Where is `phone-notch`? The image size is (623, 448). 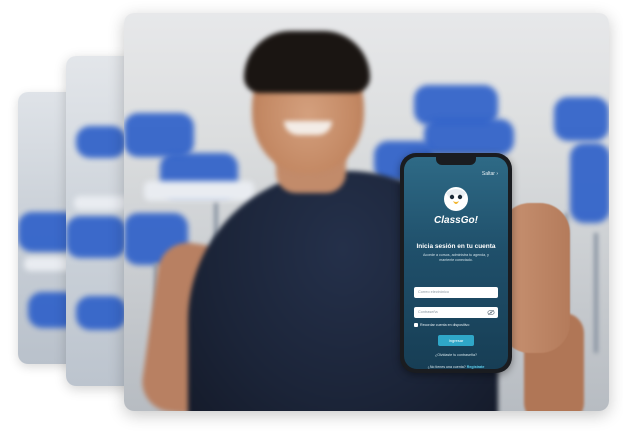
phone-notch is located at coordinates (456, 161).